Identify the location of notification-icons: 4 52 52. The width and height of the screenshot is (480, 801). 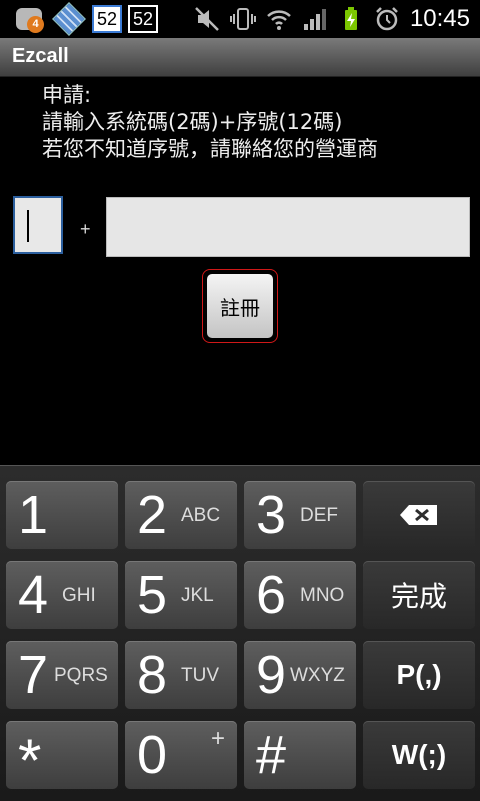
(85, 19).